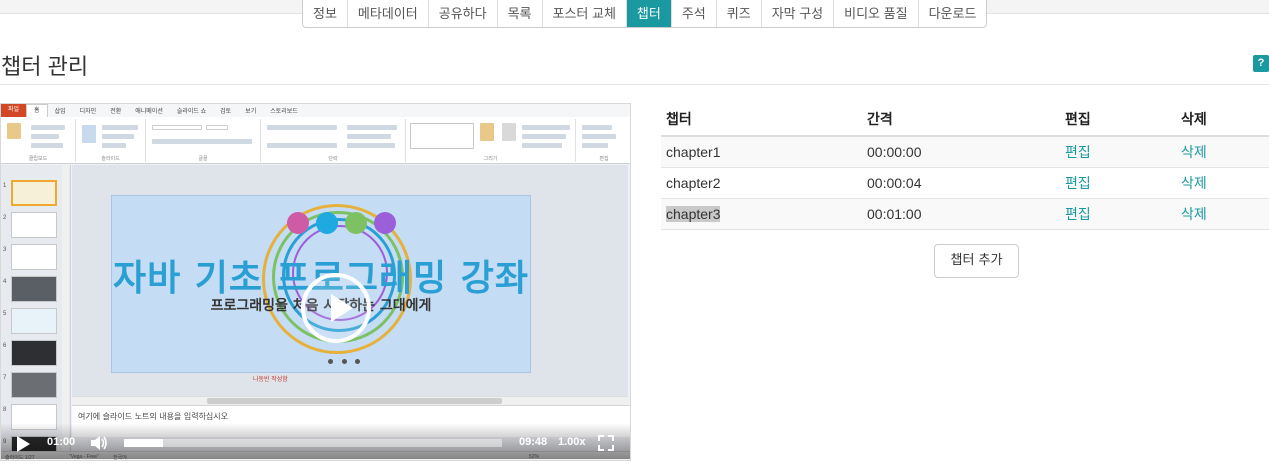 This screenshot has width=1269, height=473. I want to click on stage-scrollbar, so click(350, 400).